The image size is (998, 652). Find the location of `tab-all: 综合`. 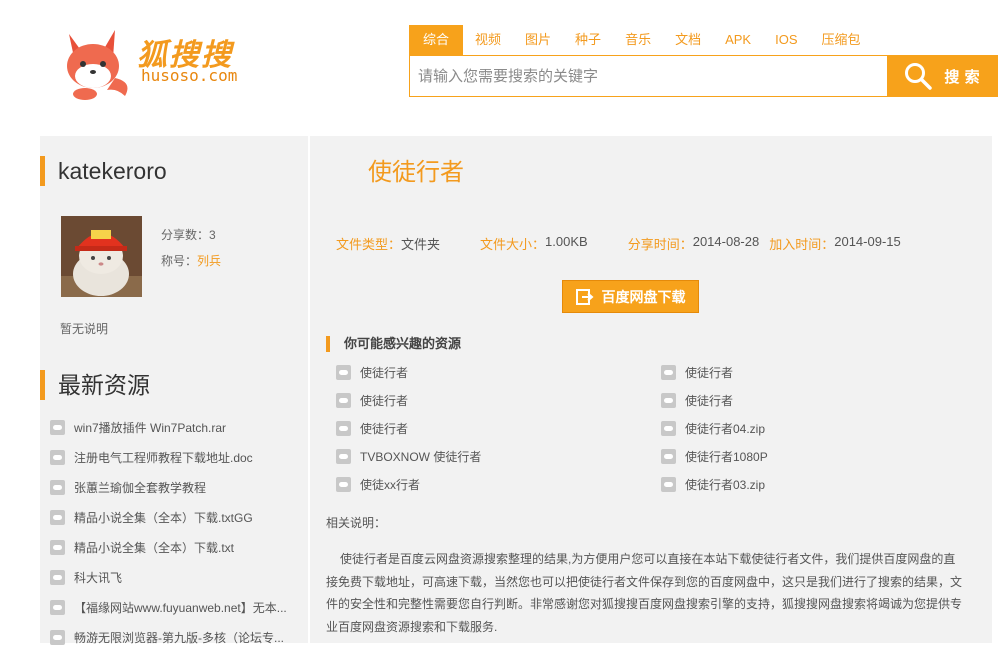

tab-all: 综合 is located at coordinates (436, 40).